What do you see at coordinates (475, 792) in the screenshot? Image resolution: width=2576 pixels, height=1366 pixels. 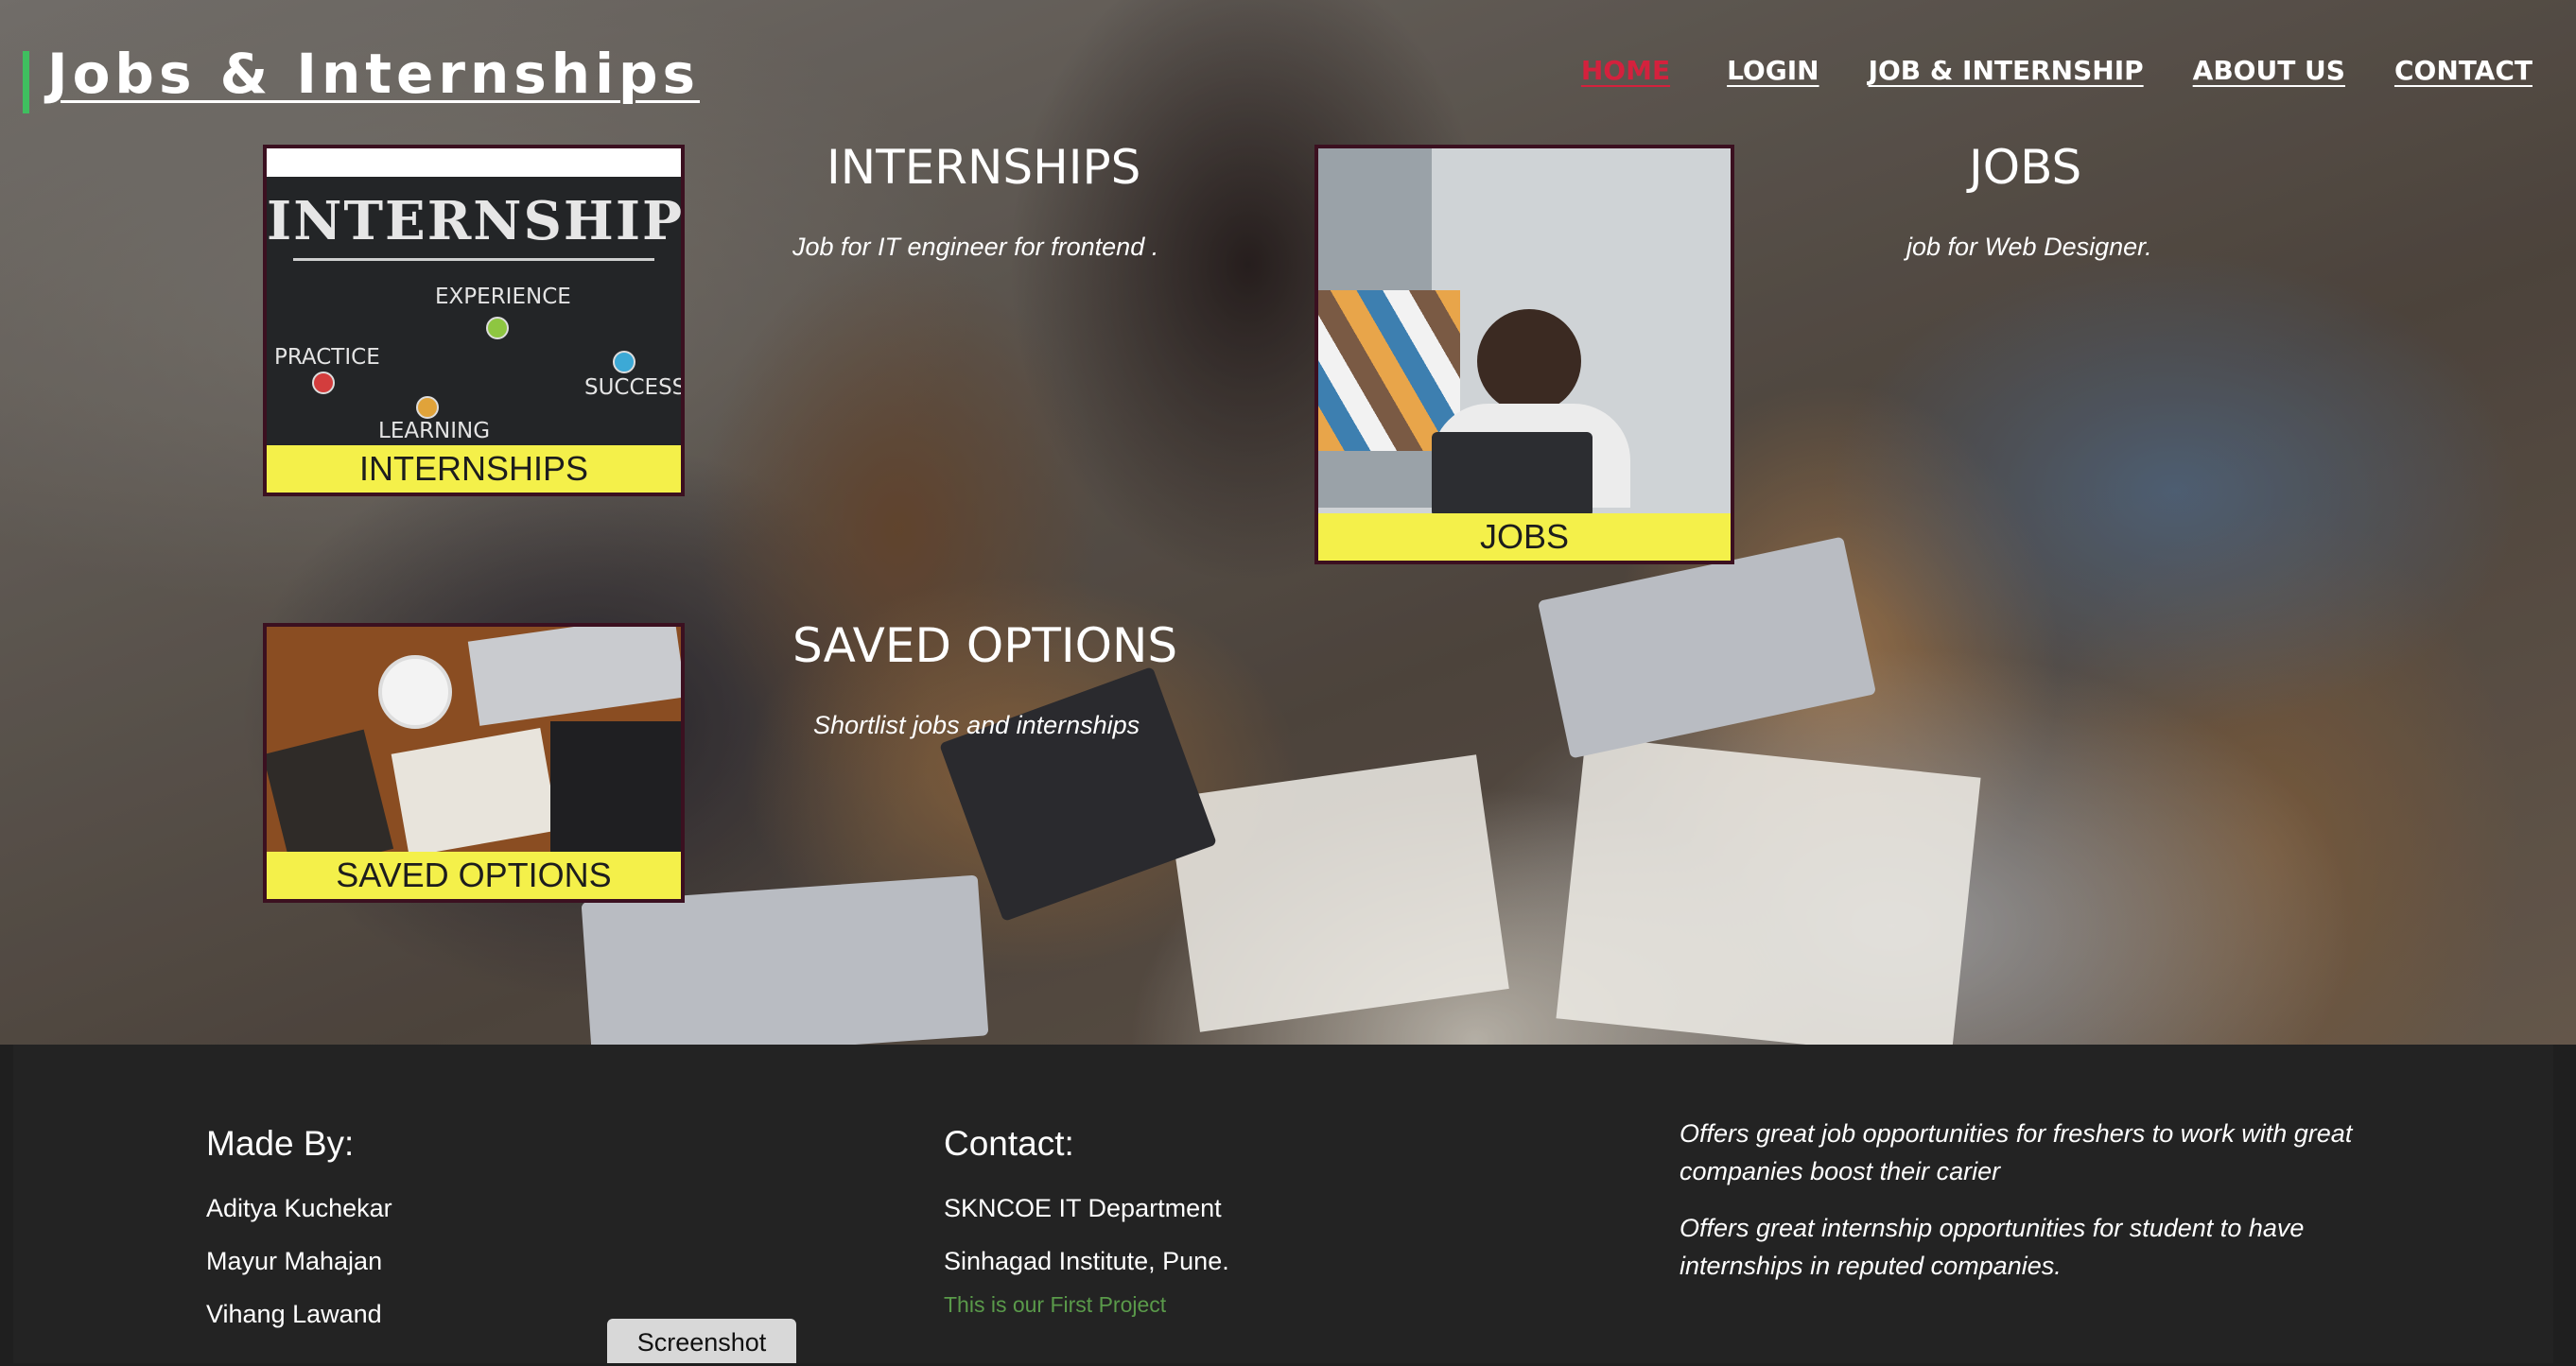 I see `notebook-image` at bounding box center [475, 792].